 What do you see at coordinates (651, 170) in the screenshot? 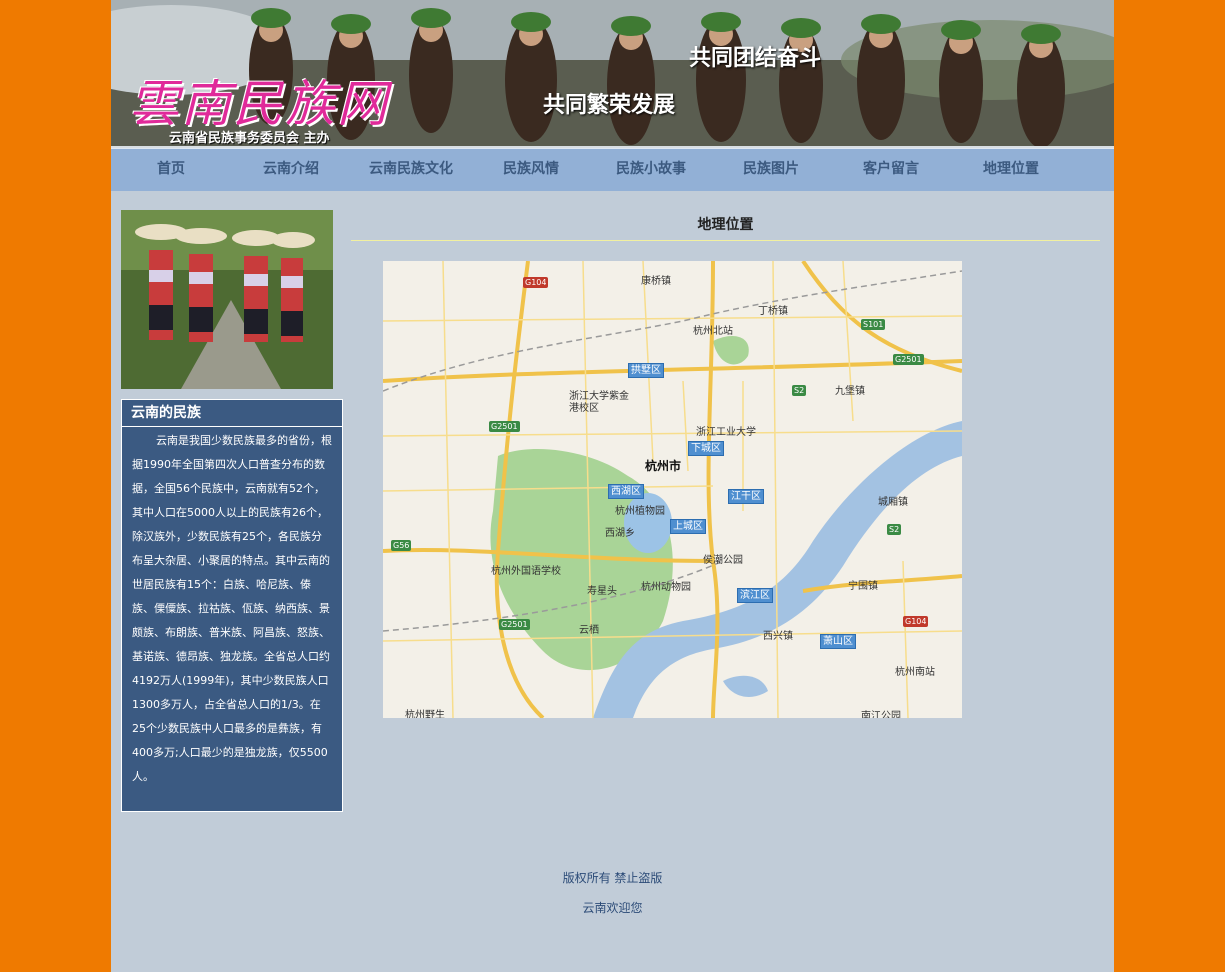
I see `nav-ethnic-stories: 民族小故事` at bounding box center [651, 170].